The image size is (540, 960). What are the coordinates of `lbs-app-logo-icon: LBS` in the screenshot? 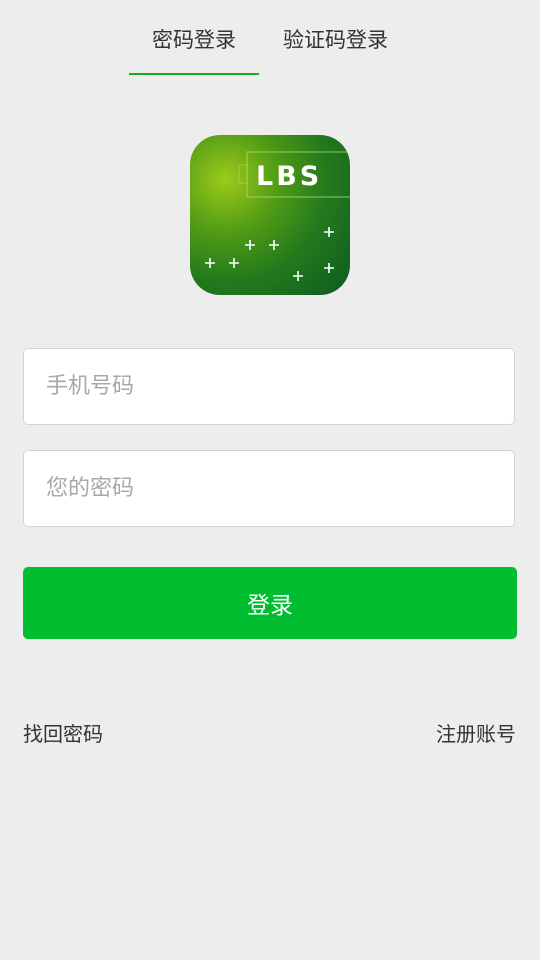 It's located at (270, 215).